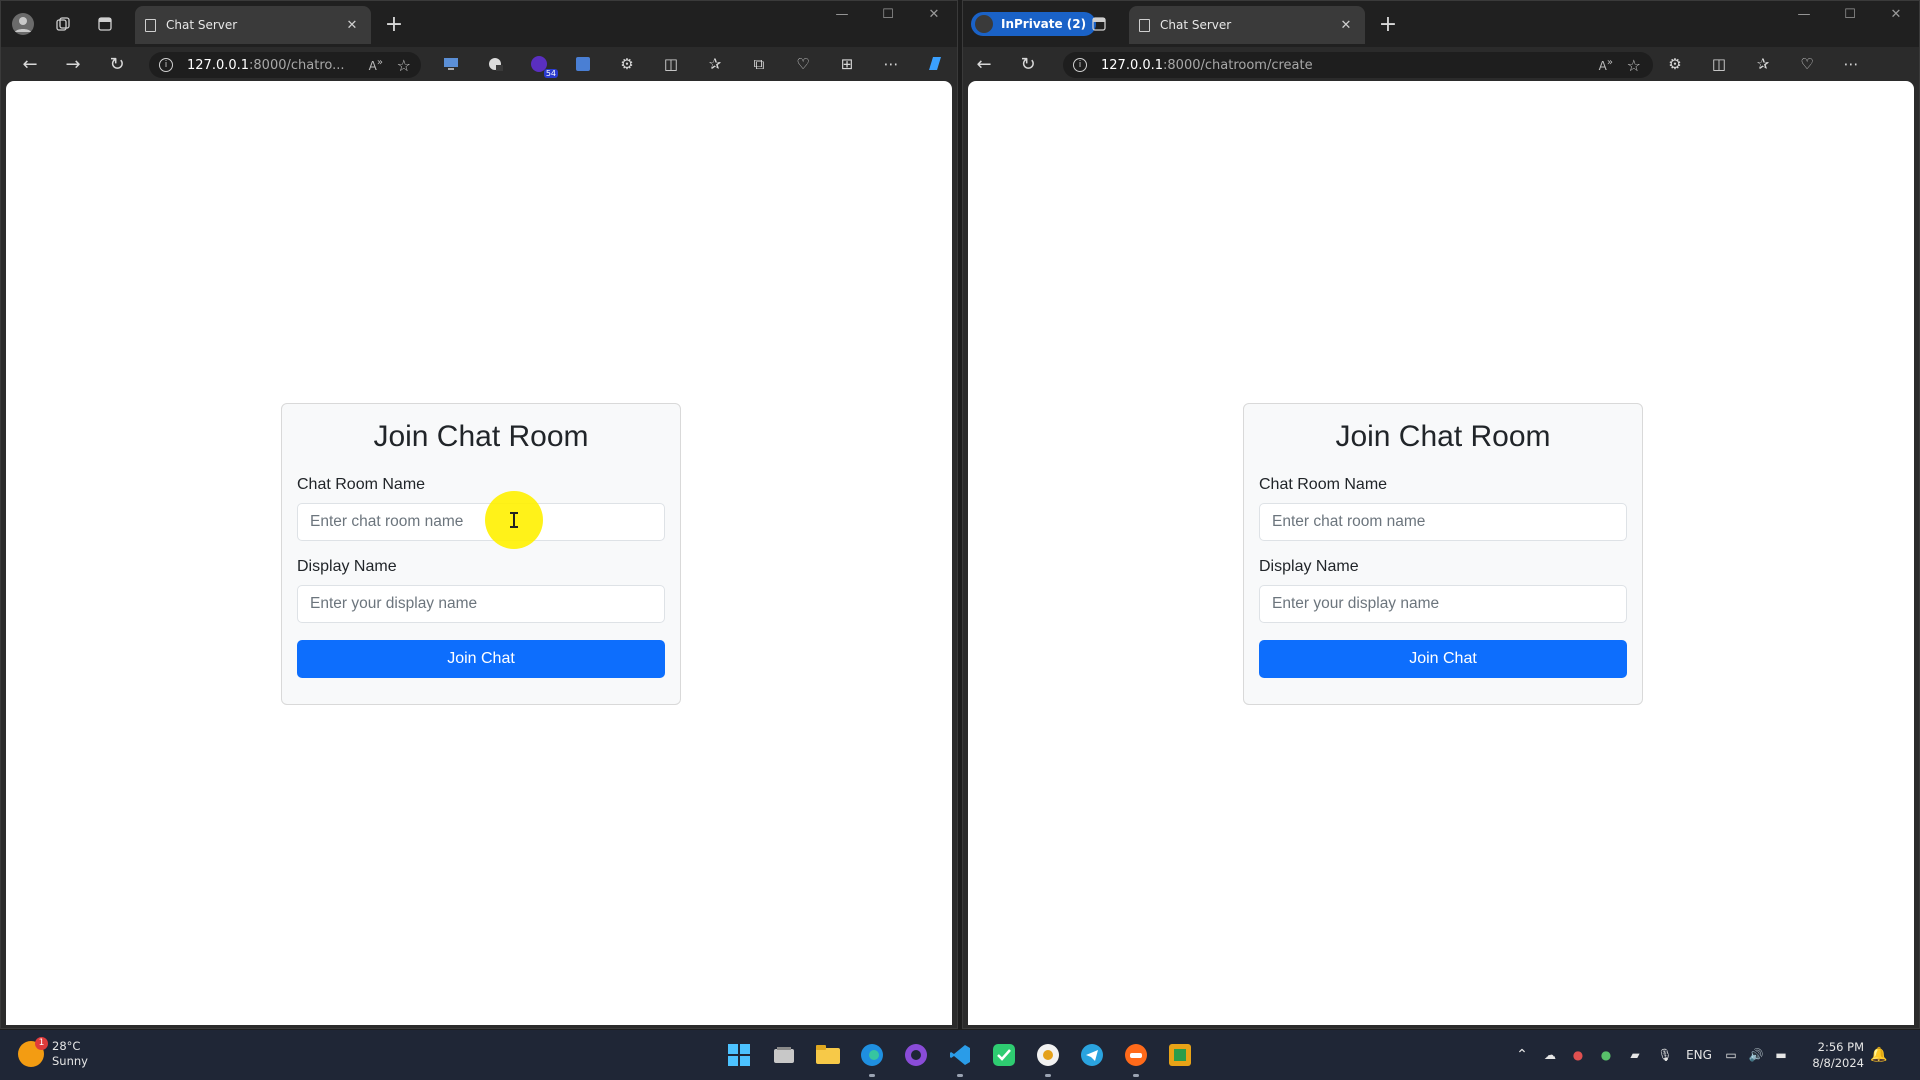 The image size is (1920, 1080). I want to click on extension-translate-icon, so click(583, 64).